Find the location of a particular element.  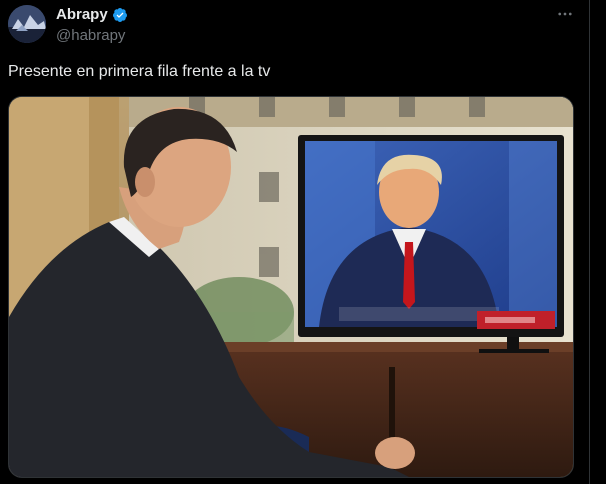

author-handle: @habrapy is located at coordinates (90, 35).